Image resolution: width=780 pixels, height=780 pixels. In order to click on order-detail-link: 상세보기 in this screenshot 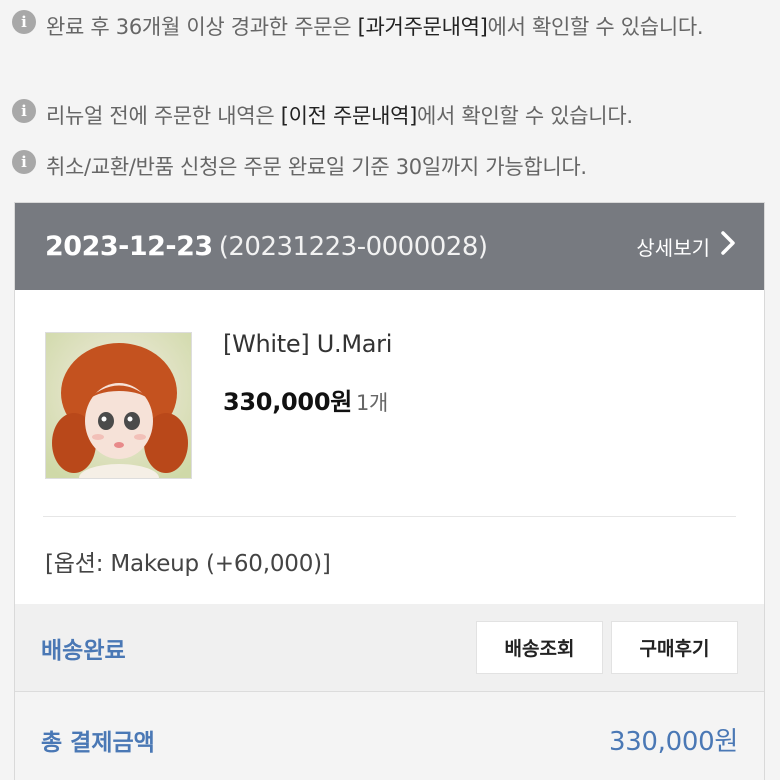, I will do `click(686, 246)`.